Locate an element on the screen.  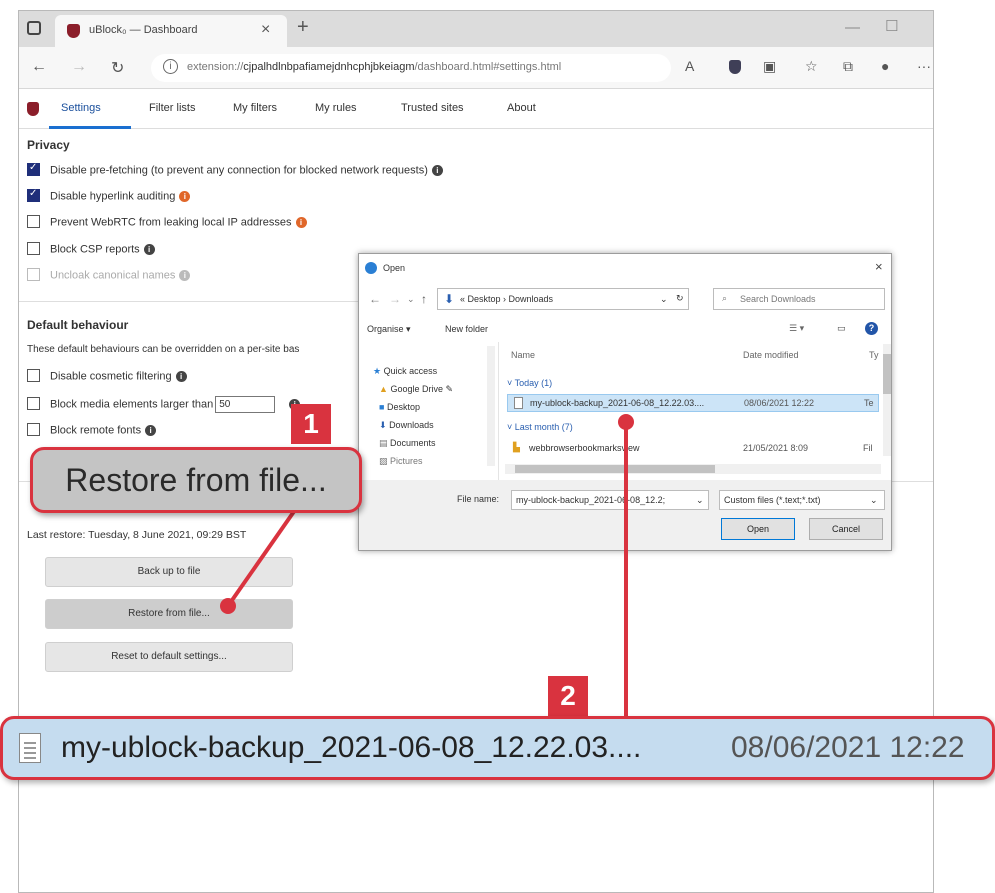
callout-2-dot is located at coordinates (626, 422).